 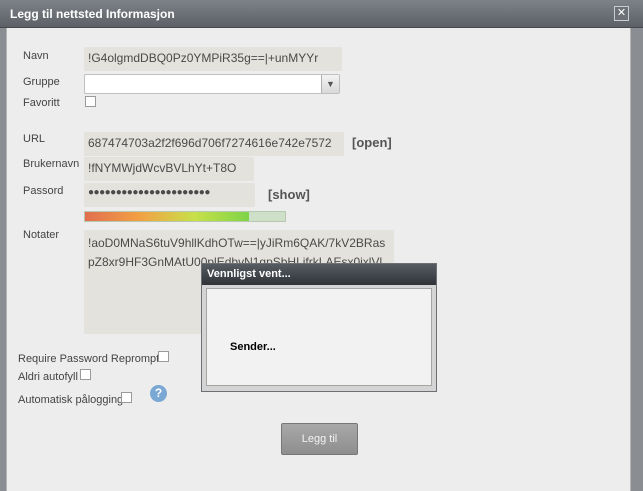 What do you see at coordinates (330, 84) in the screenshot?
I see `chevron-down-icon: ▼` at bounding box center [330, 84].